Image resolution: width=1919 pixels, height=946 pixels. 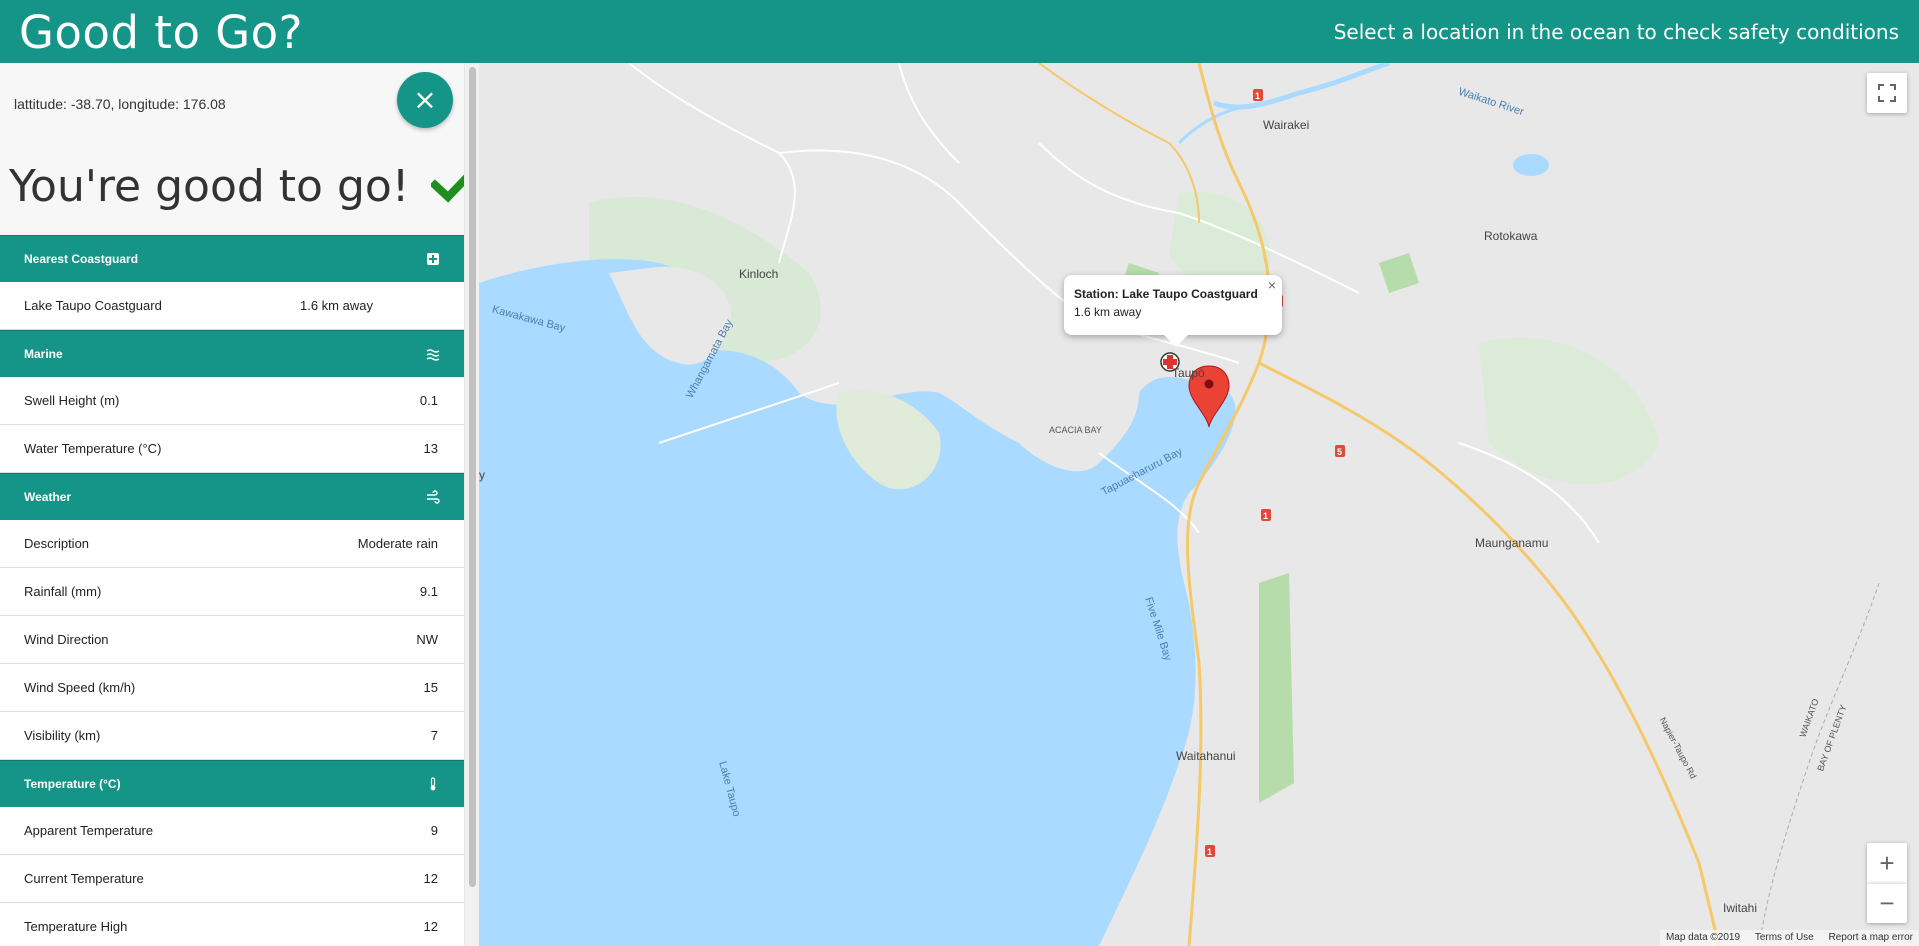 I want to click on section-title: Weather, so click(x=48, y=497).